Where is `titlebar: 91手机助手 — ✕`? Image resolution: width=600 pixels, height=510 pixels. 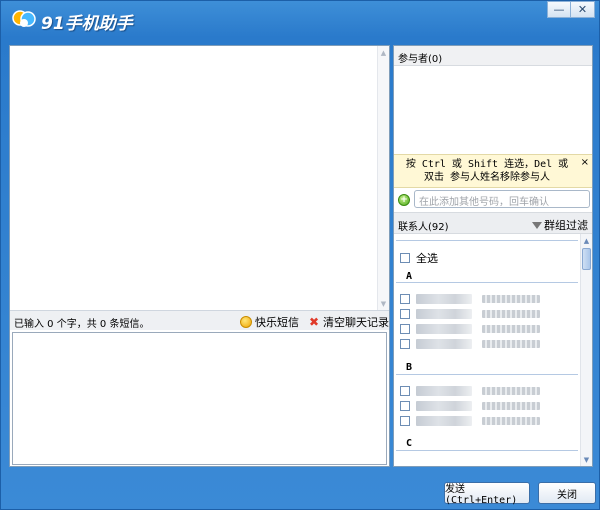
titlebar: 91手机助手 — ✕ is located at coordinates (300, 20).